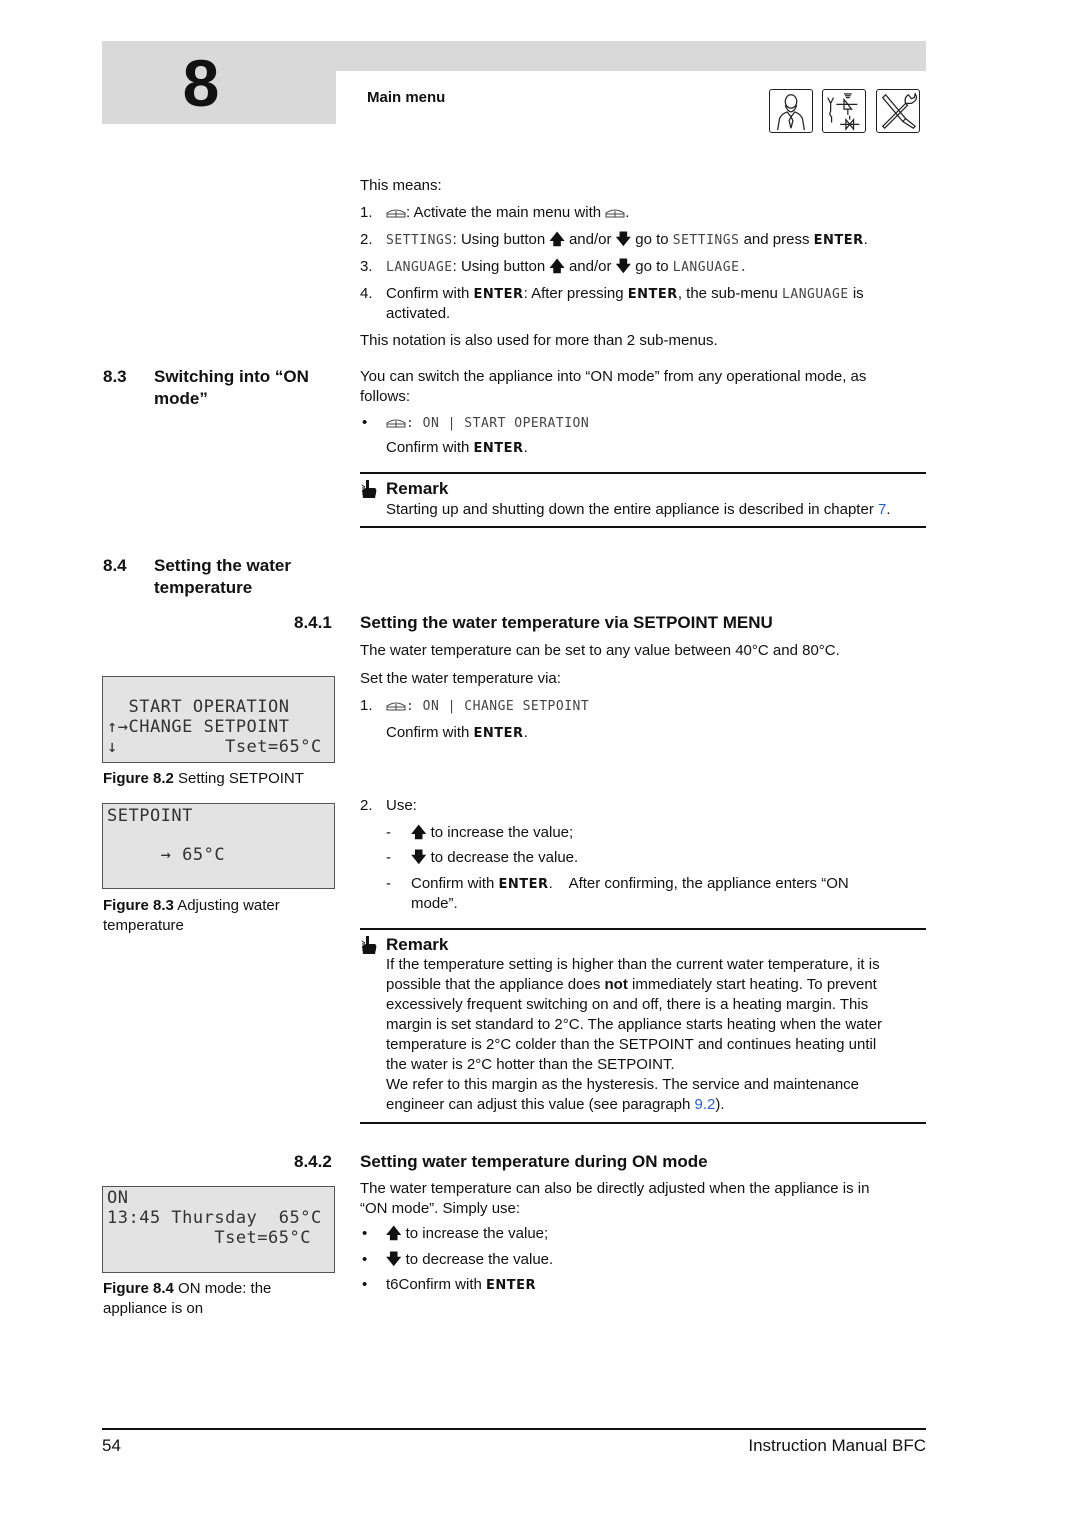 Image resolution: width=1080 pixels, height=1528 pixels. What do you see at coordinates (844, 111) in the screenshot?
I see `installer-valve-icon` at bounding box center [844, 111].